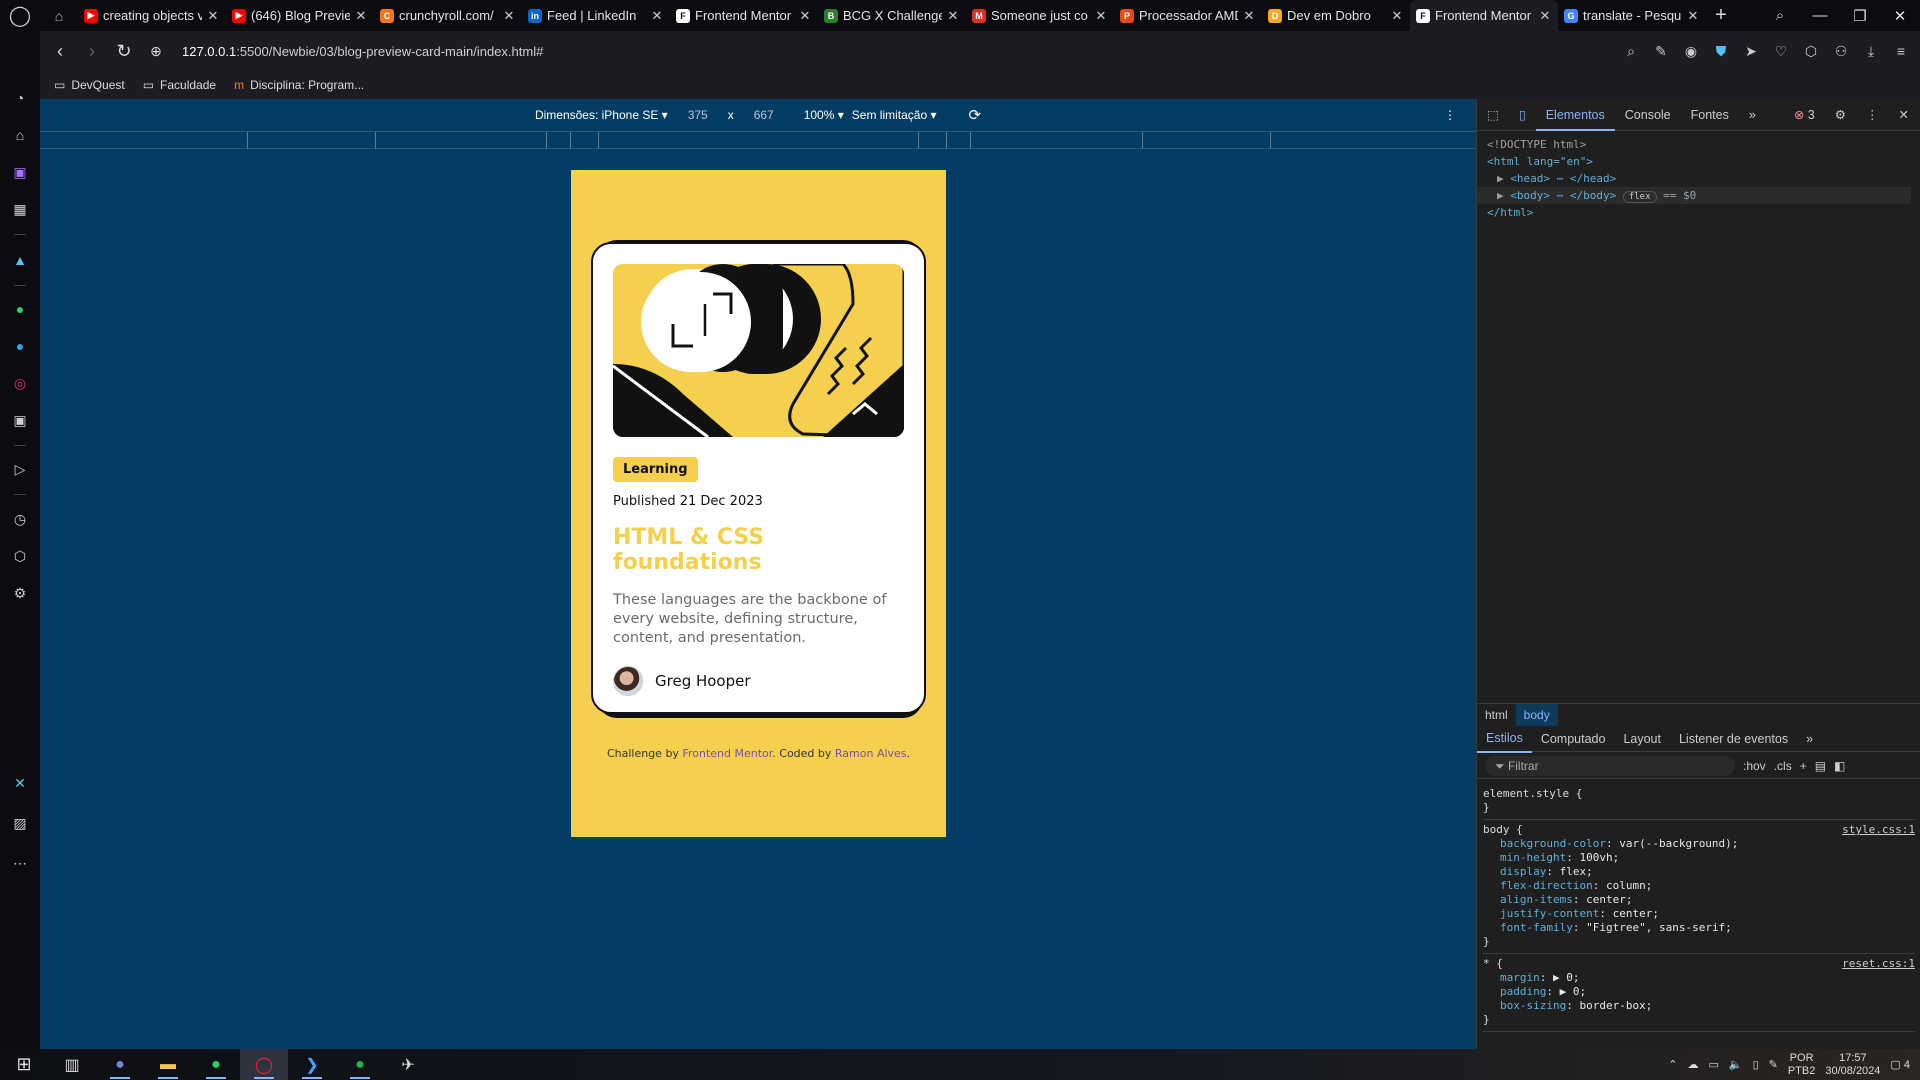 This screenshot has height=1080, width=1920. What do you see at coordinates (1576, 871) in the screenshot?
I see `css-value: flex;` at bounding box center [1576, 871].